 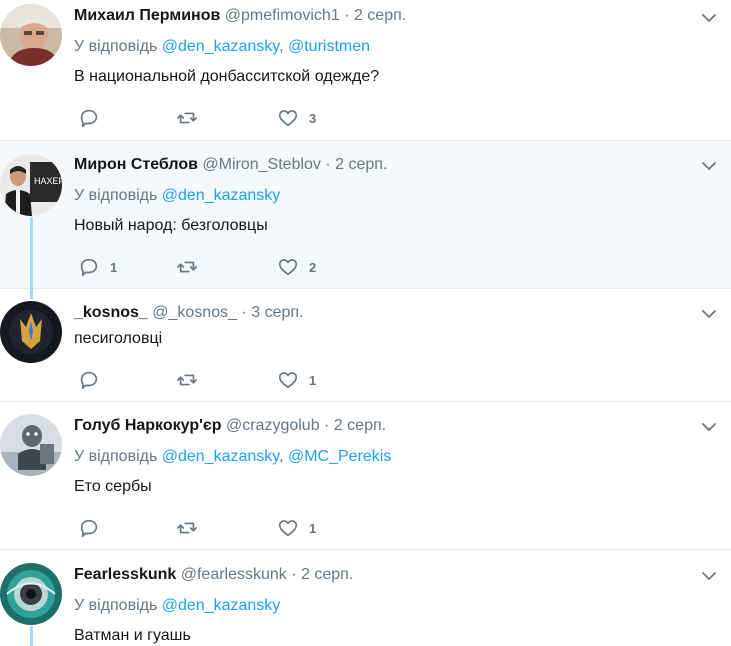 I want to click on tweet-header: Мирон Стеблов @Miron_Steblov · 2 серп., so click(x=230, y=165).